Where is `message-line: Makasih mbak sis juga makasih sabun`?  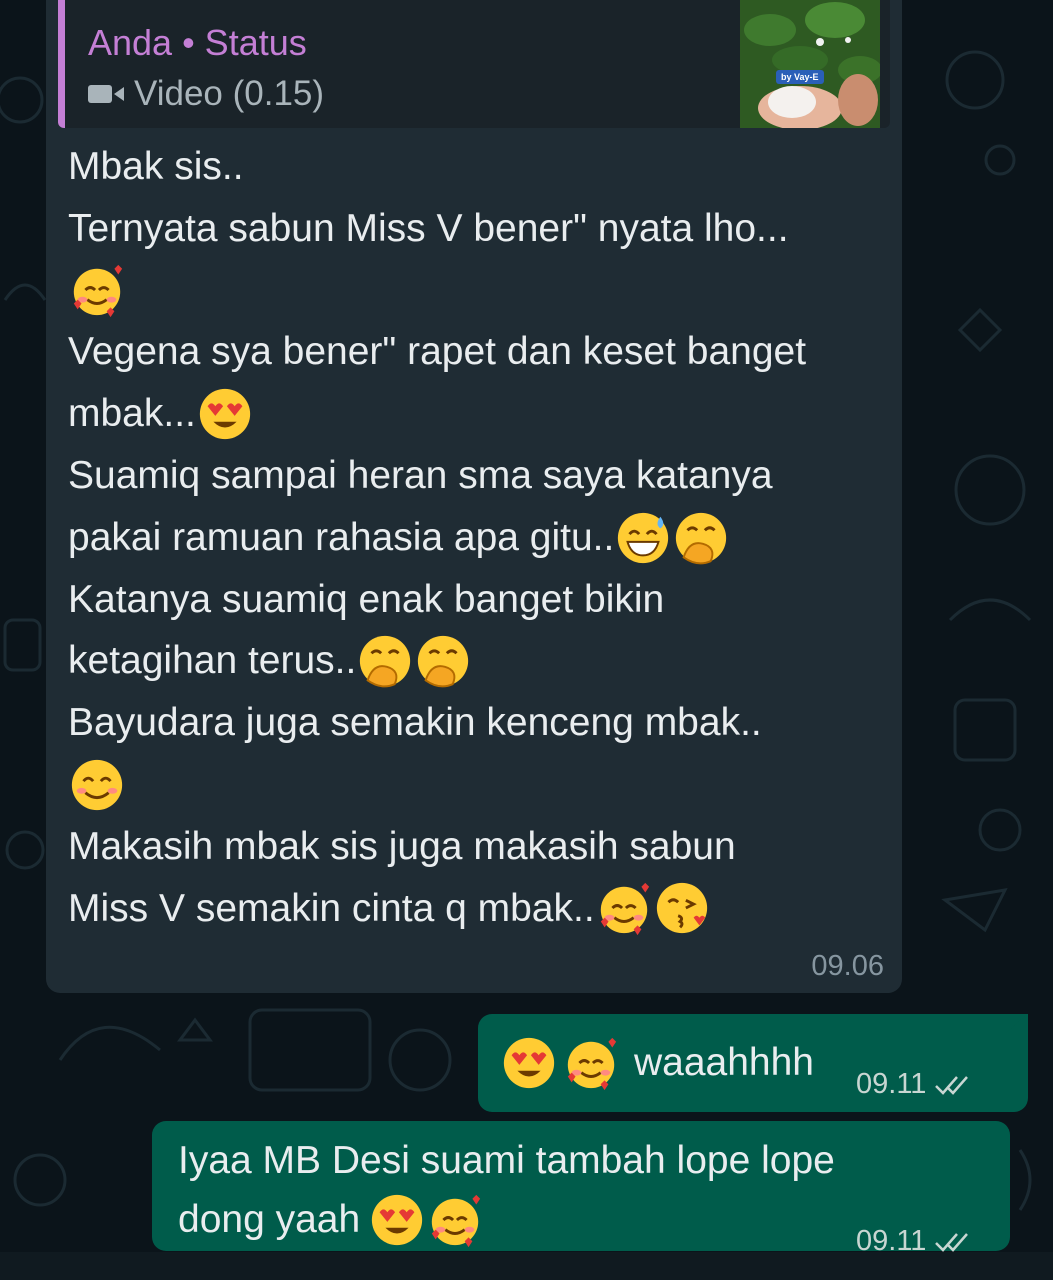 message-line: Makasih mbak sis juga makasih sabun is located at coordinates (402, 846).